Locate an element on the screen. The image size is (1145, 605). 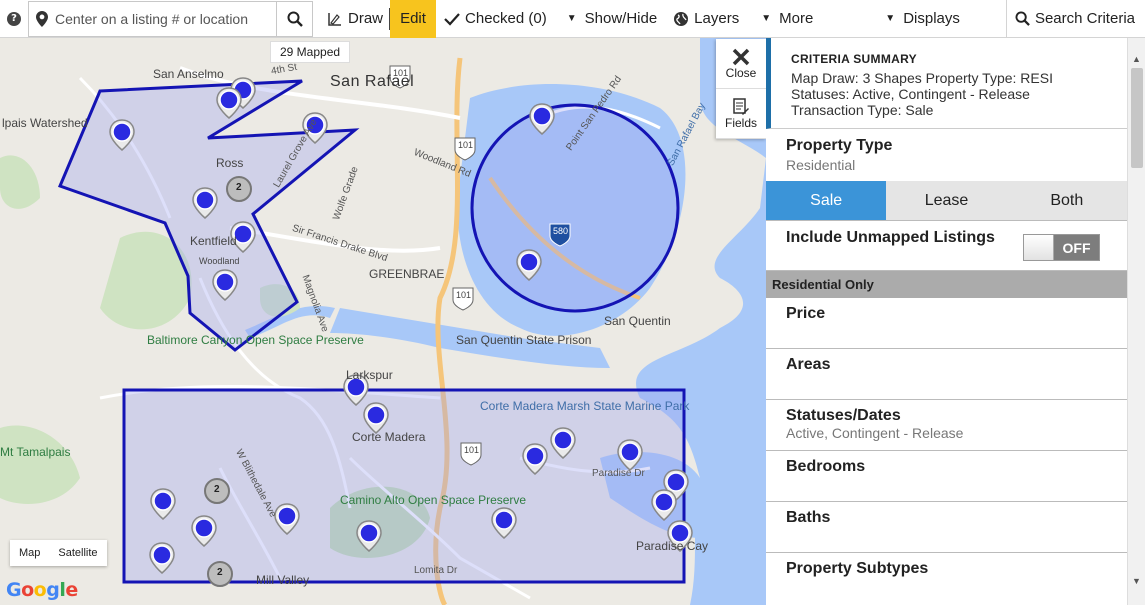
place-label: Mill Valley is located at coordinates (283, 580).